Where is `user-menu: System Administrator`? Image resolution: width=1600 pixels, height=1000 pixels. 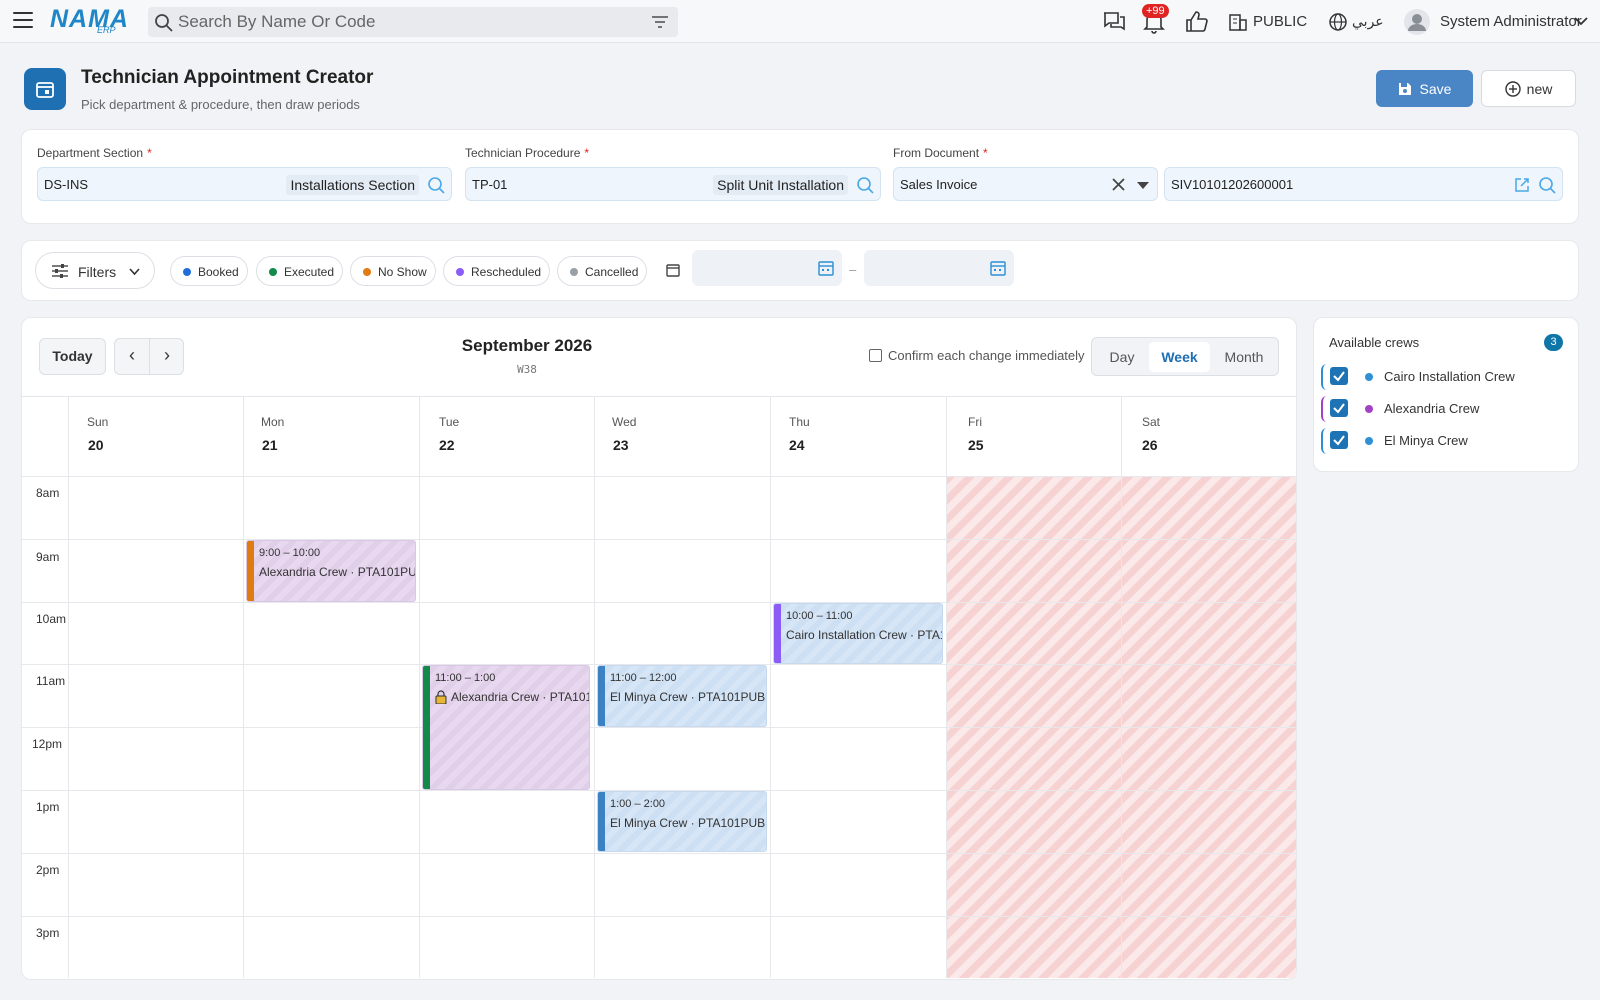 user-menu: System Administrator is located at coordinates (1511, 21).